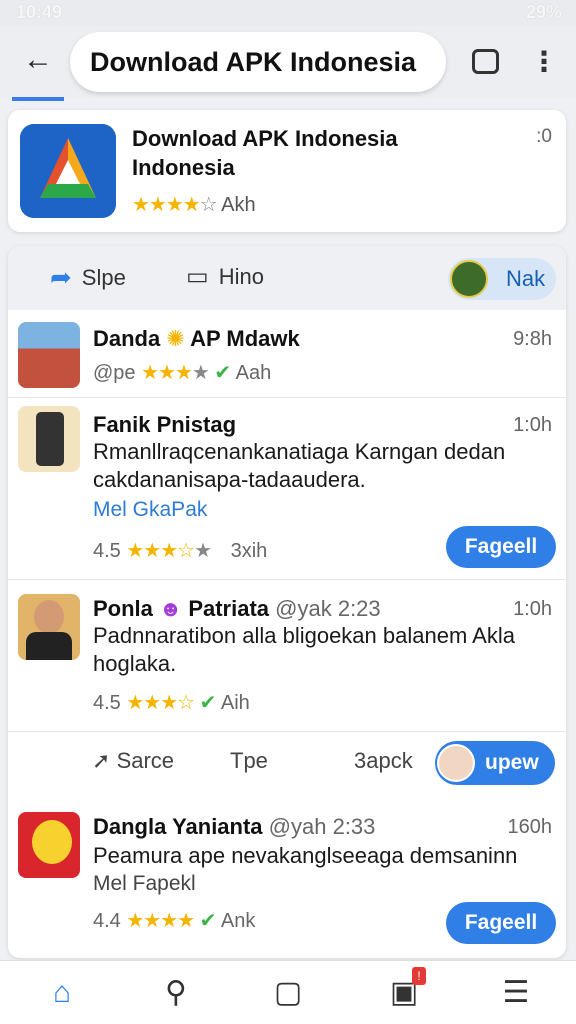 The height and width of the screenshot is (1024, 576). Describe the element at coordinates (133, 761) in the screenshot. I see `share-action: ➚ Sarce` at that location.